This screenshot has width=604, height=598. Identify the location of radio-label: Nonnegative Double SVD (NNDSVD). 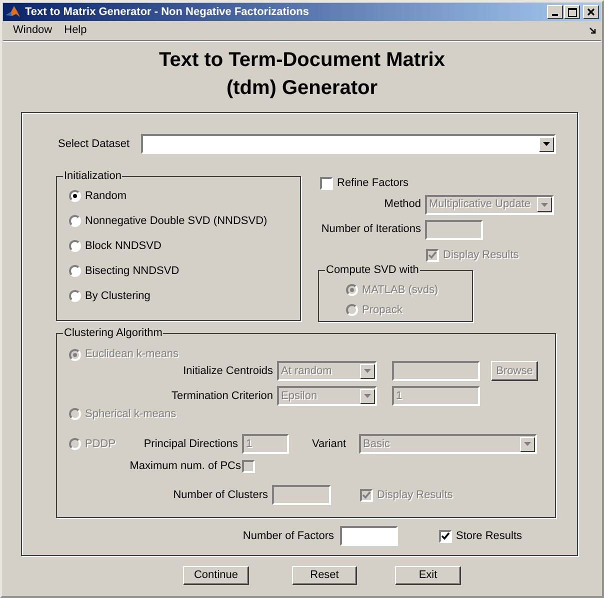
(176, 221).